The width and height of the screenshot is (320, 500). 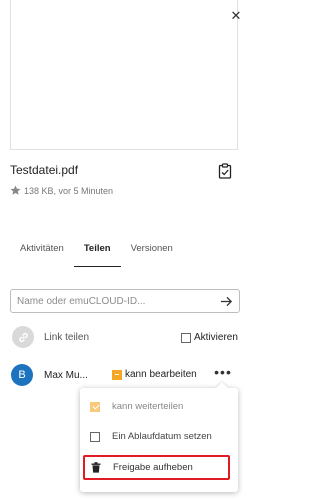 I want to click on edit-permission-toggle: kann bearbeiten, so click(x=154, y=374).